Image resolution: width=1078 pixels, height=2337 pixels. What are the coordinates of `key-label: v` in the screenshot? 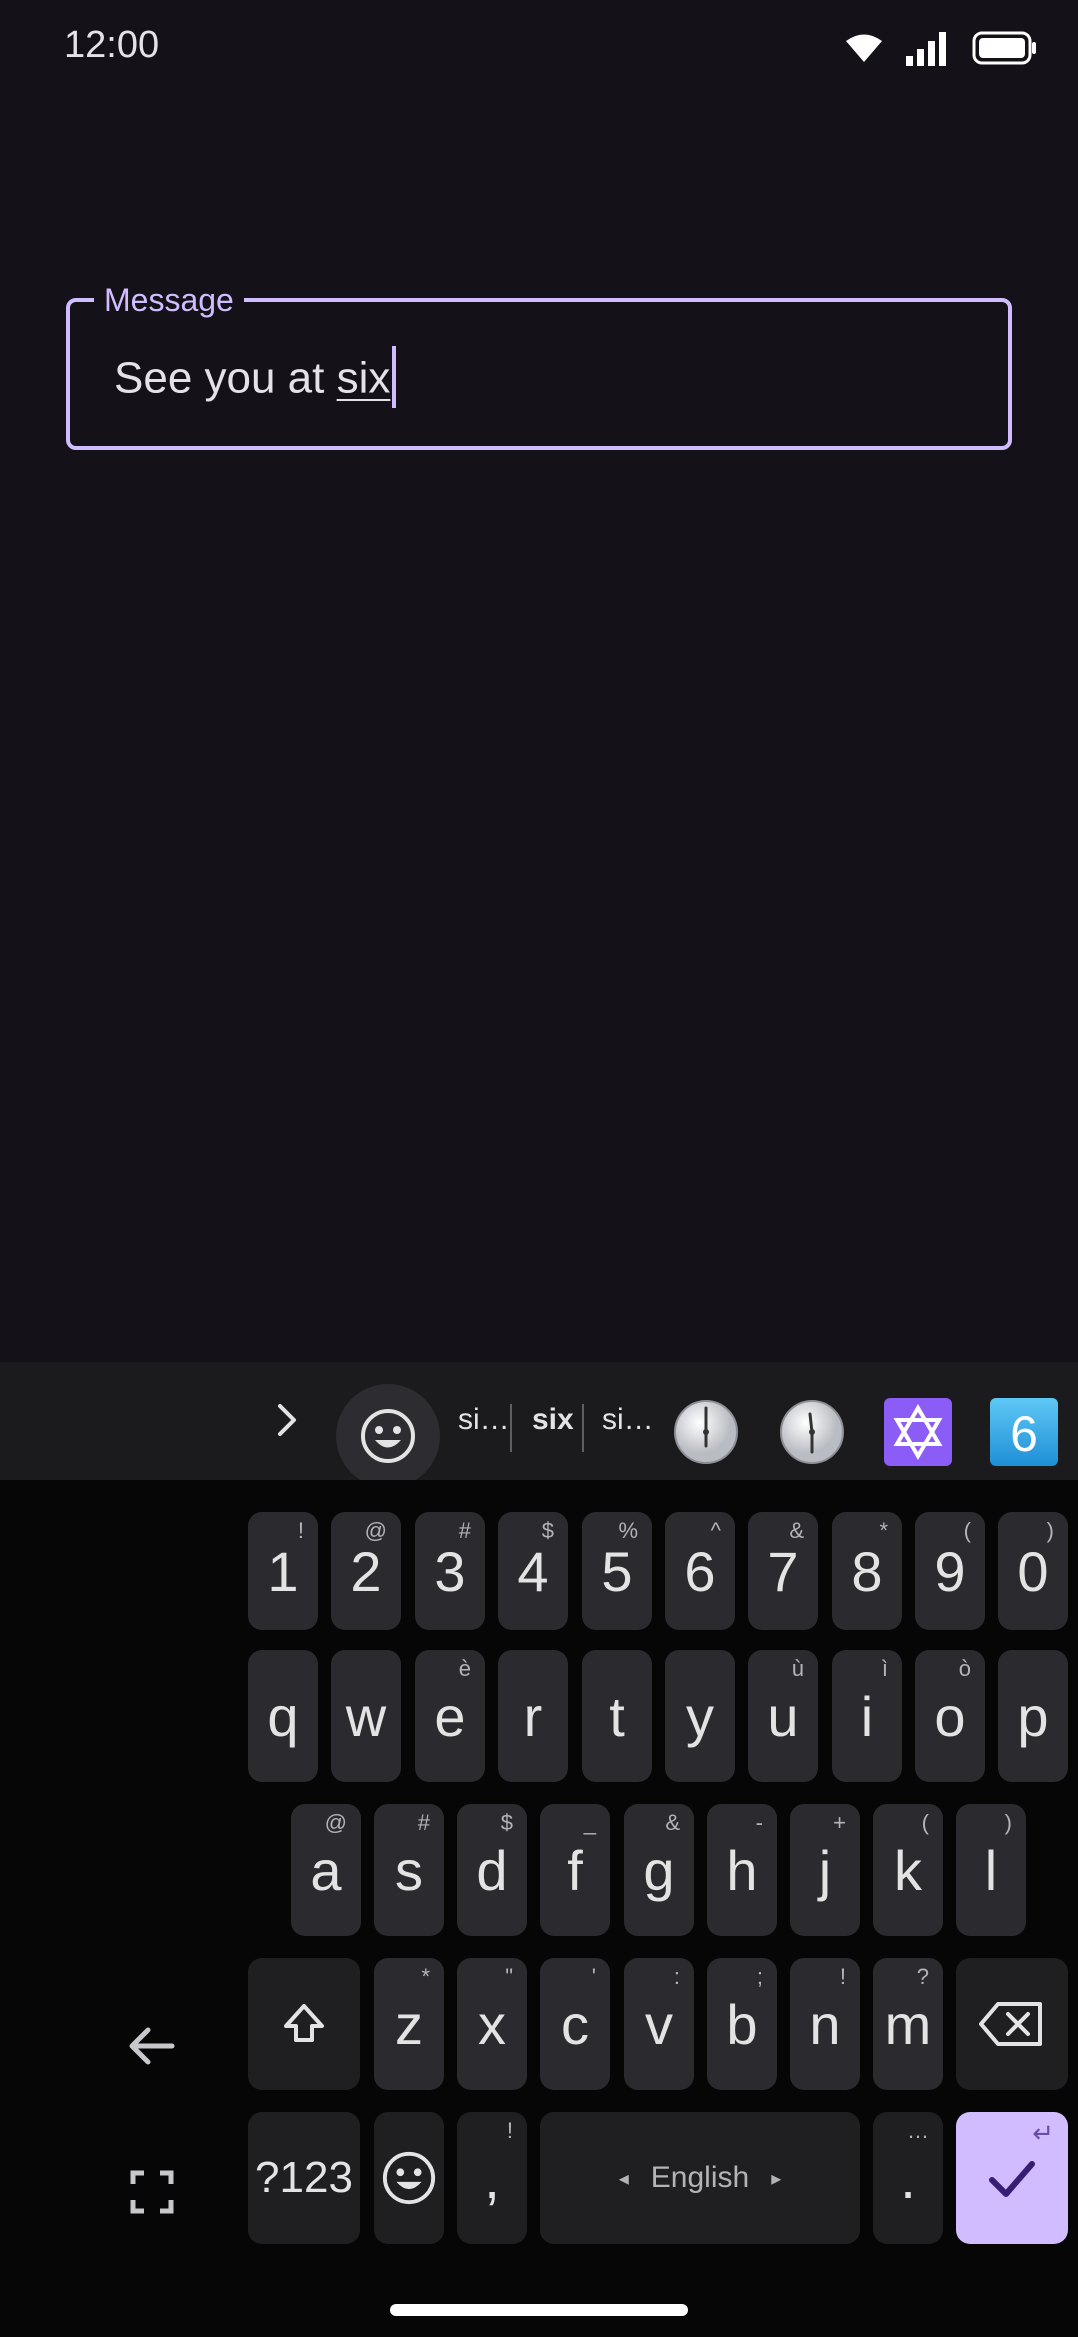 It's located at (659, 2024).